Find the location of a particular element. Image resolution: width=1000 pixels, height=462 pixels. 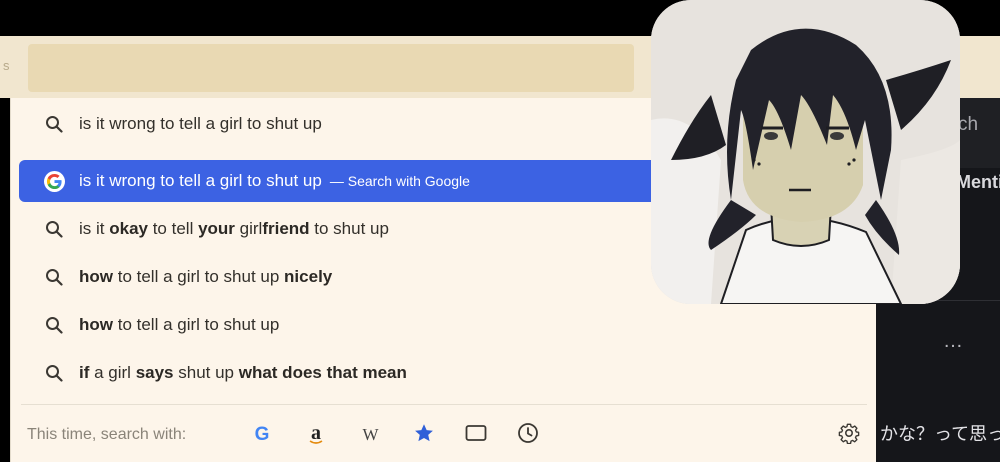

suggestion-row: how to tell a girl to shut up is located at coordinates (441, 325).